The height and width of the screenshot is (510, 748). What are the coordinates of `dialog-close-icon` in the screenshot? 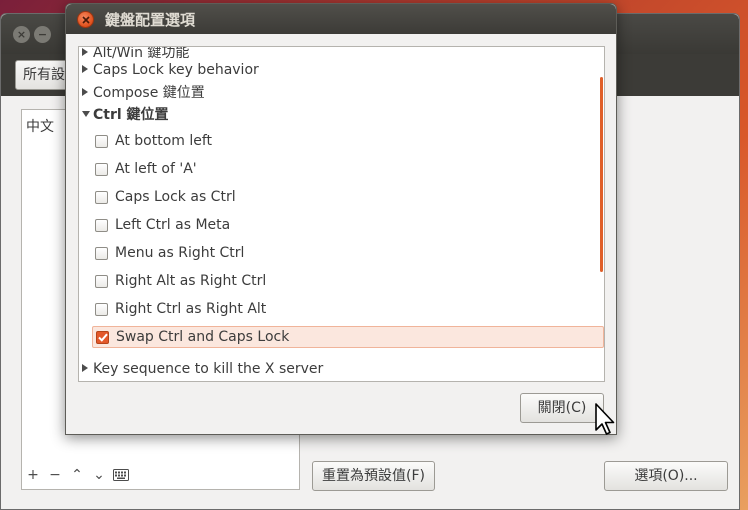 It's located at (85, 19).